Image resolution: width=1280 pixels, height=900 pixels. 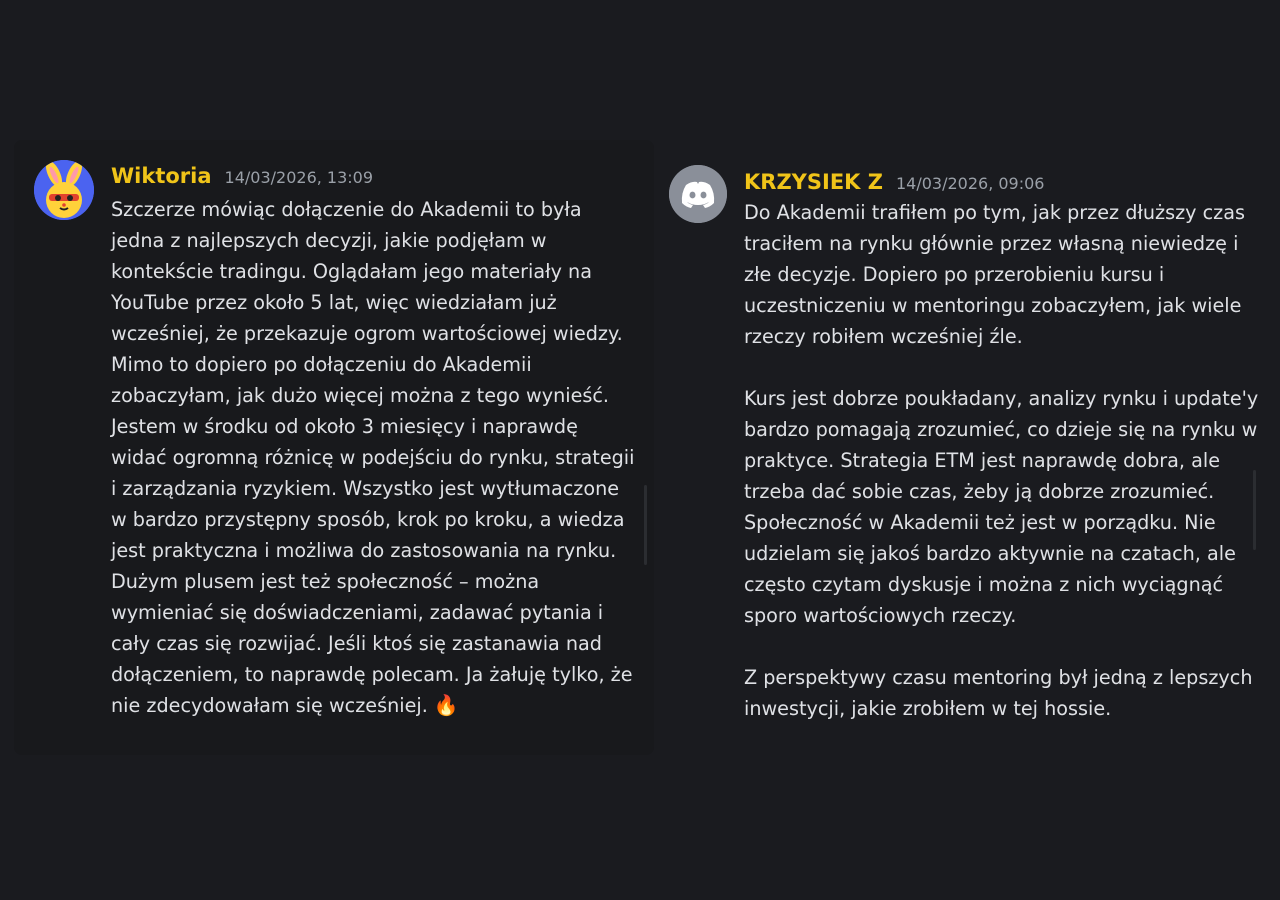 I want to click on yellow-rabbit-avatar, so click(x=64, y=190).